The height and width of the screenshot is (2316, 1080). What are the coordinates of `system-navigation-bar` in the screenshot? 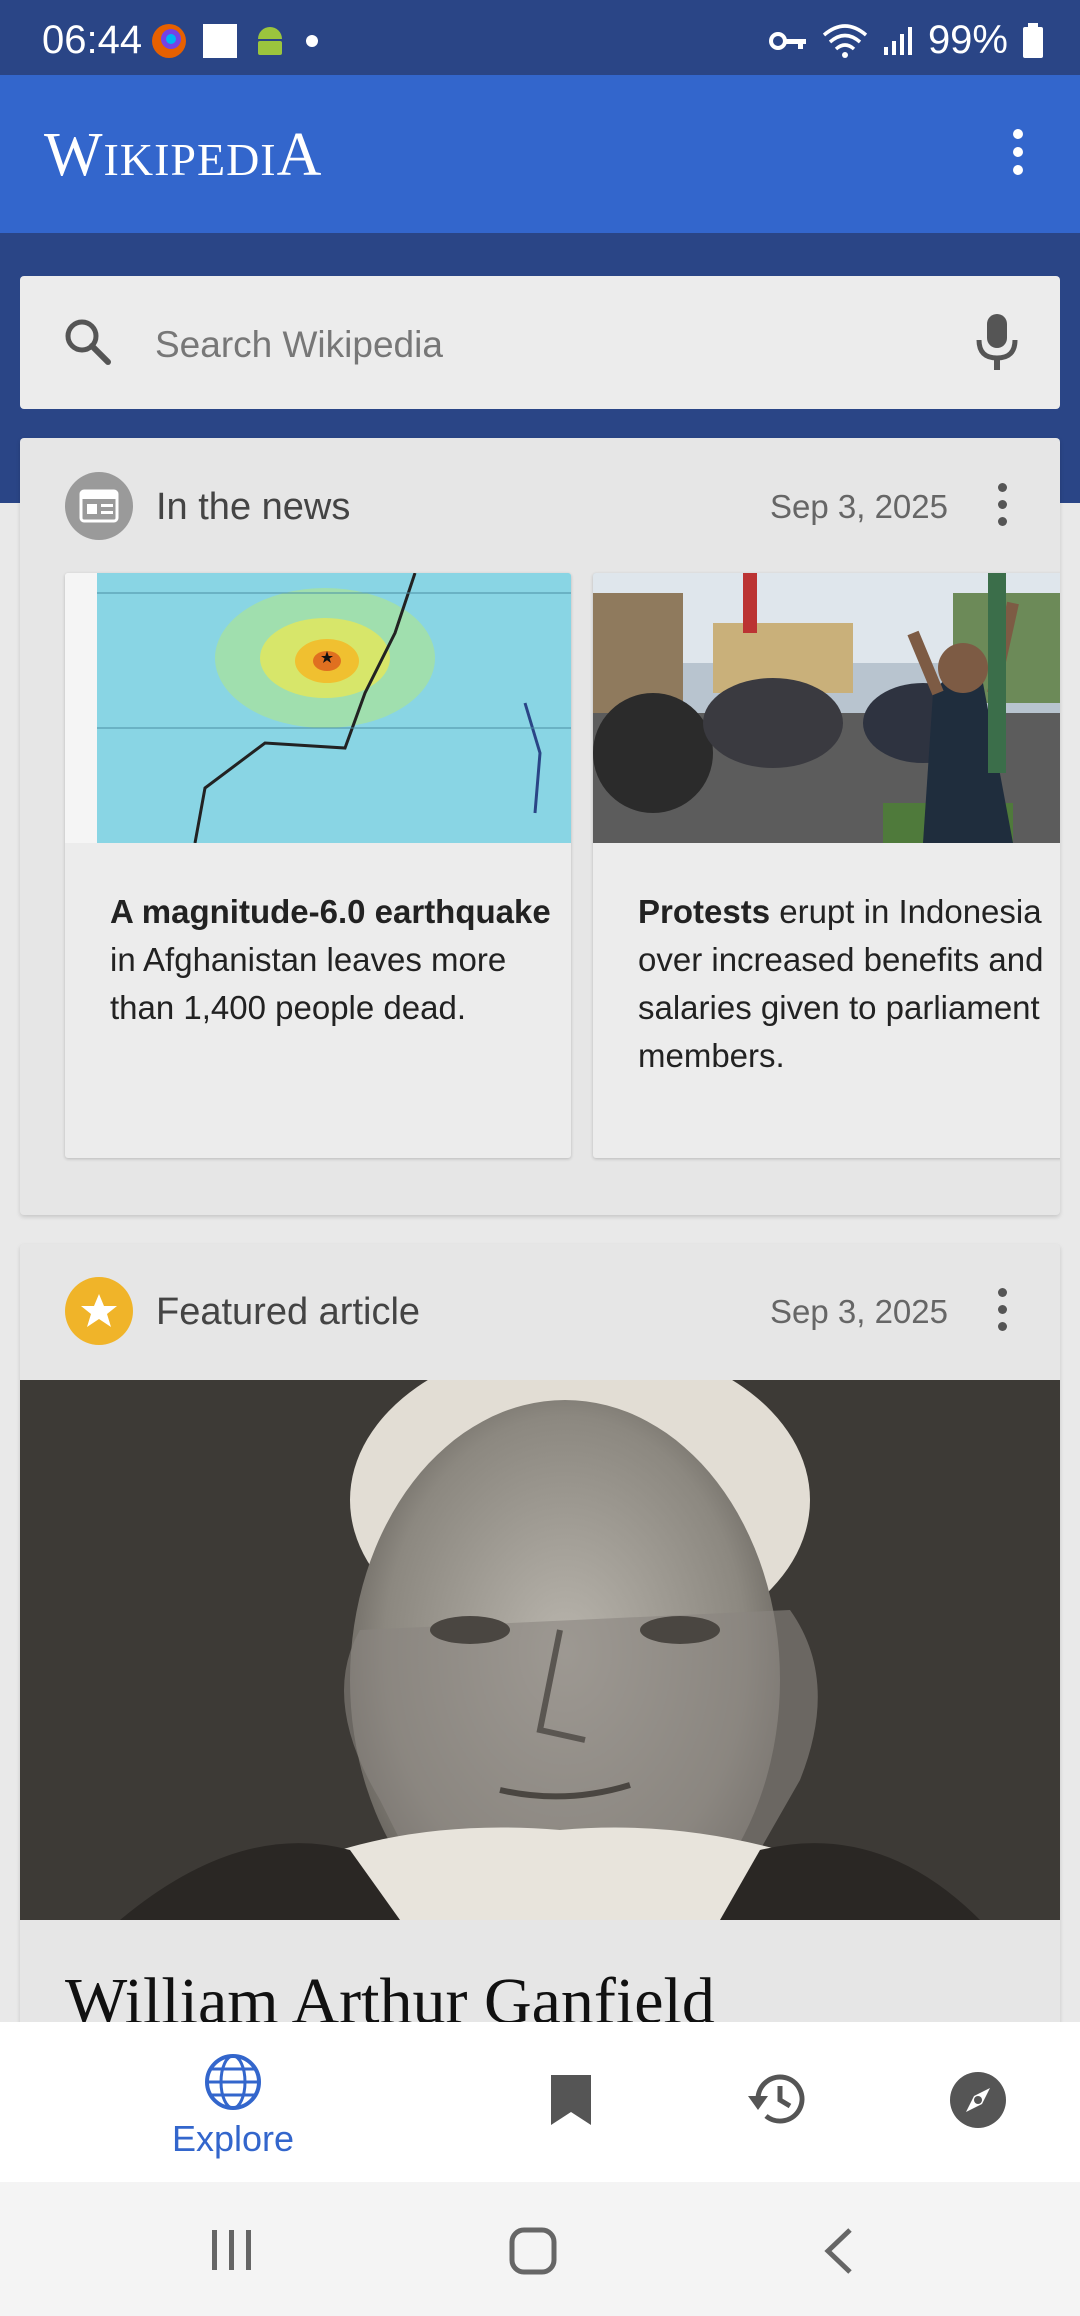 It's located at (540, 2249).